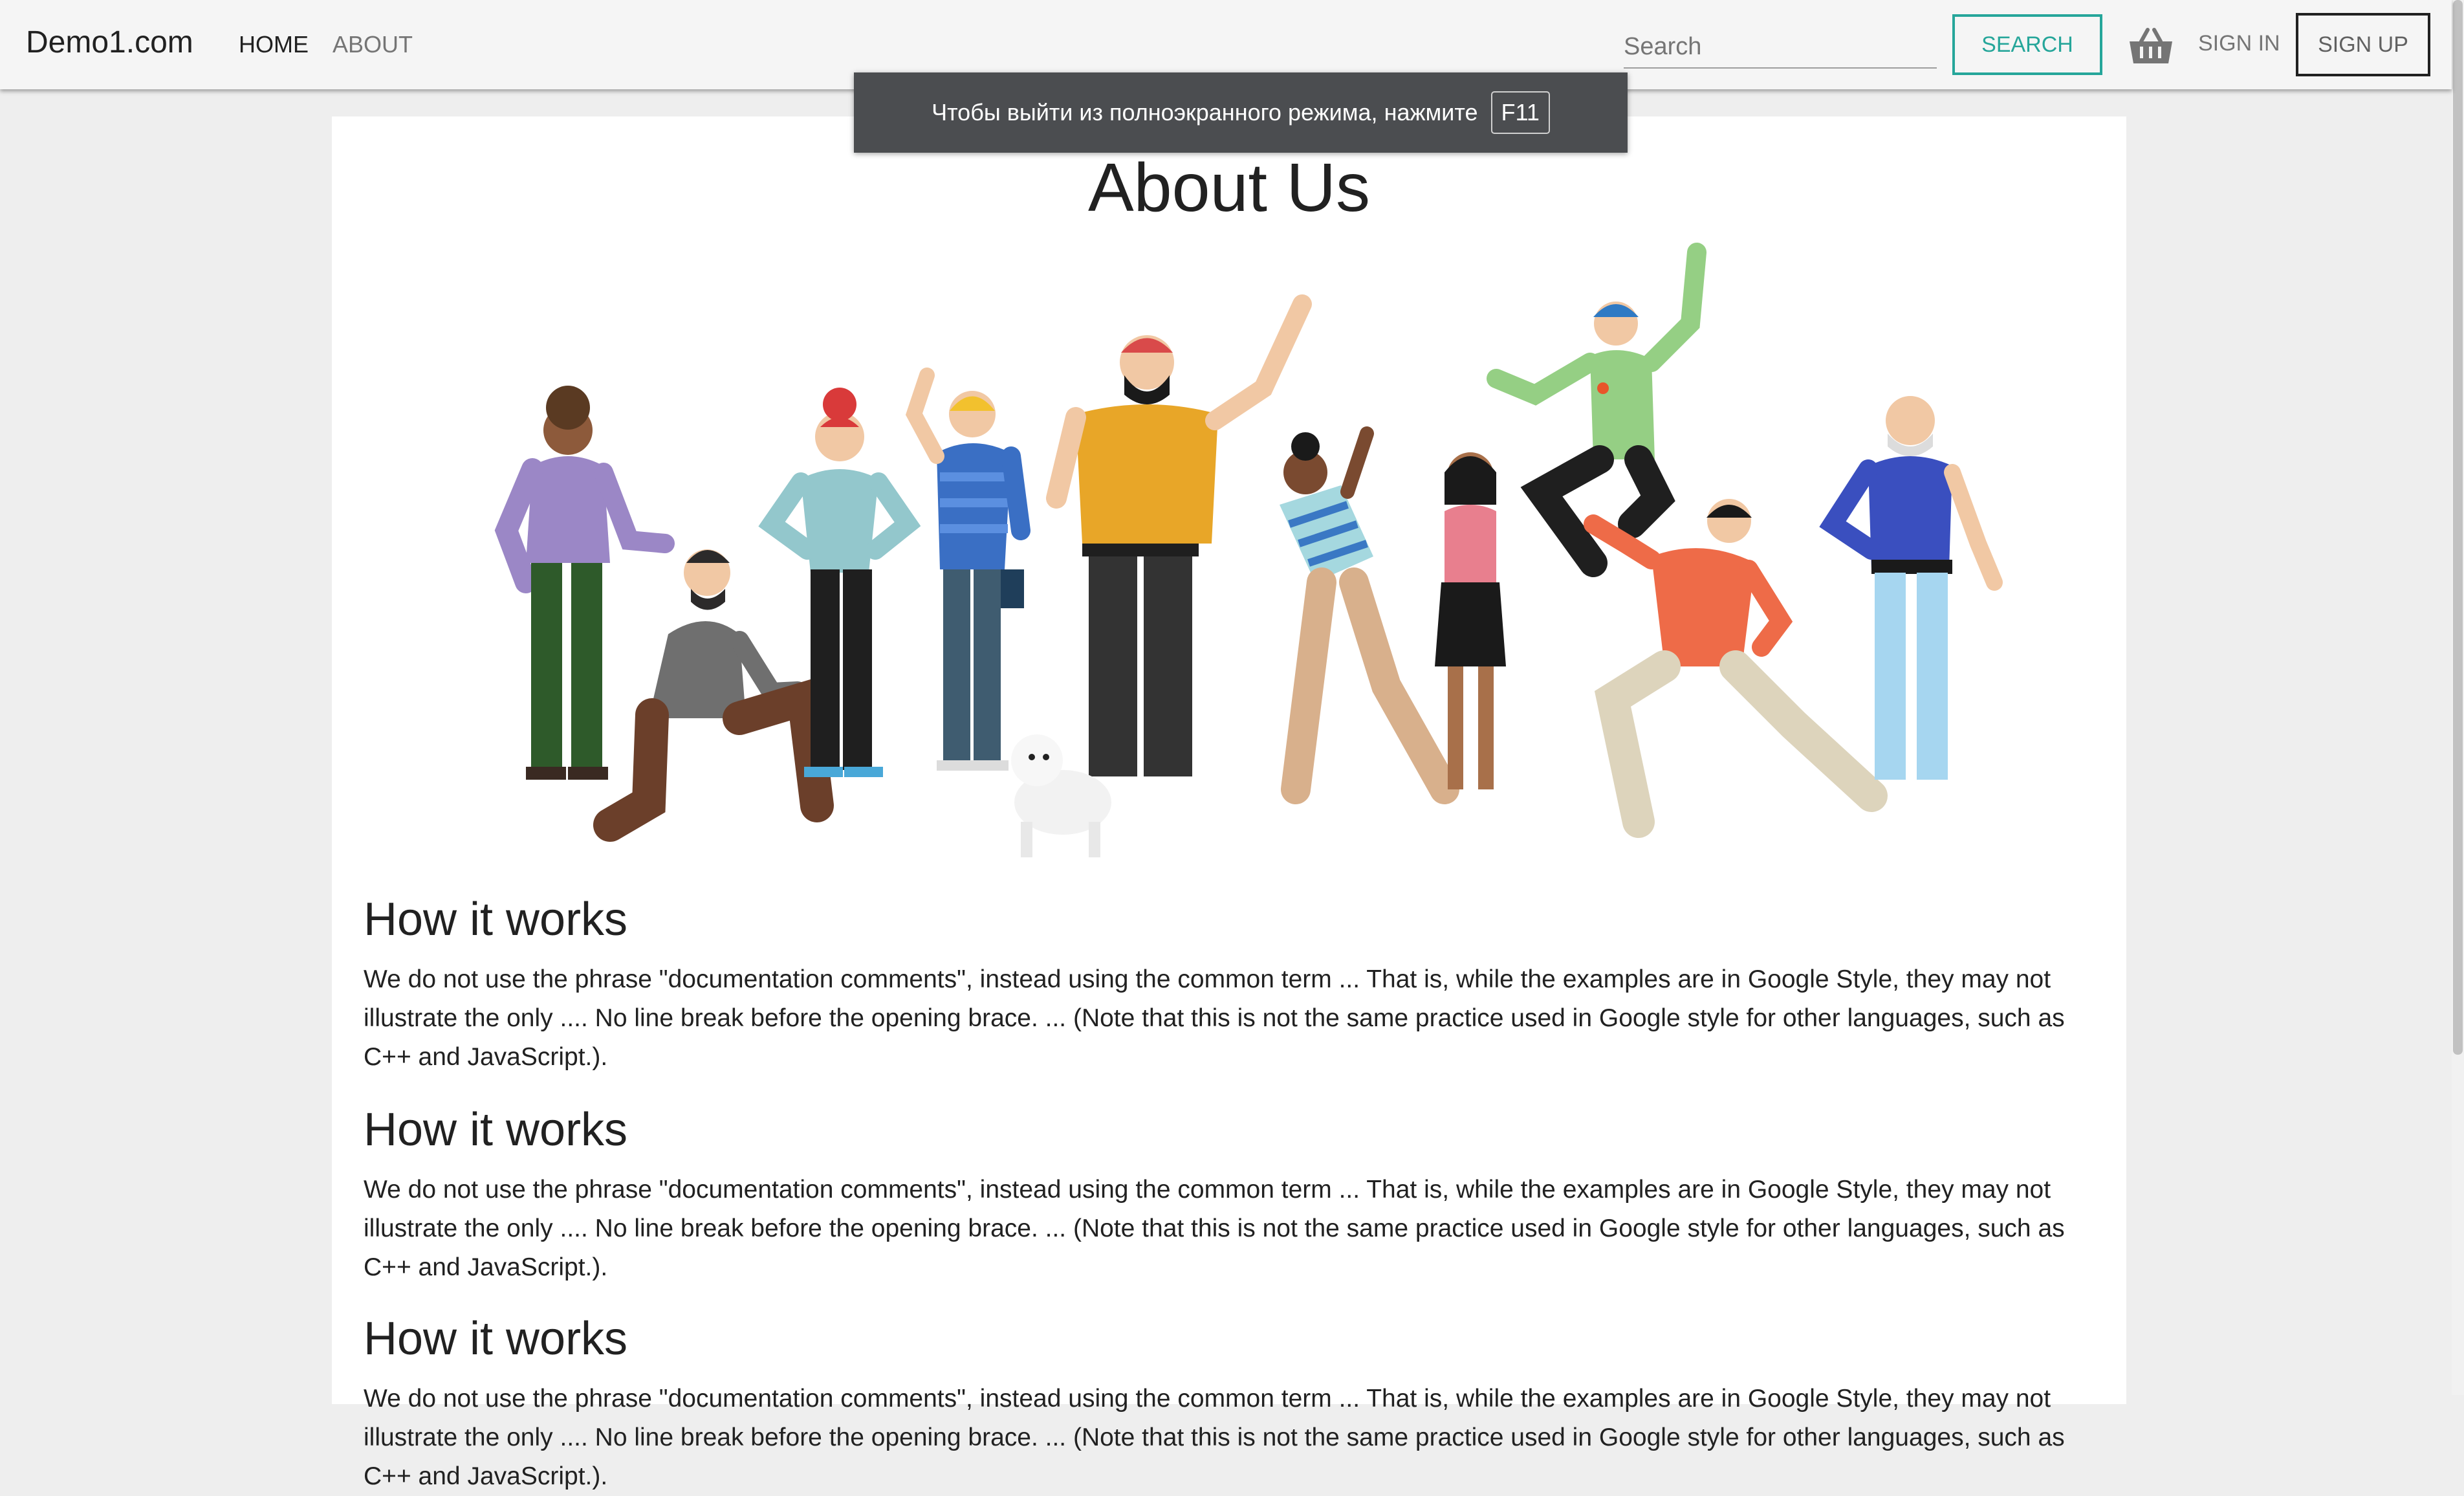  I want to click on vertical-scrollbar, so click(2458, 698).